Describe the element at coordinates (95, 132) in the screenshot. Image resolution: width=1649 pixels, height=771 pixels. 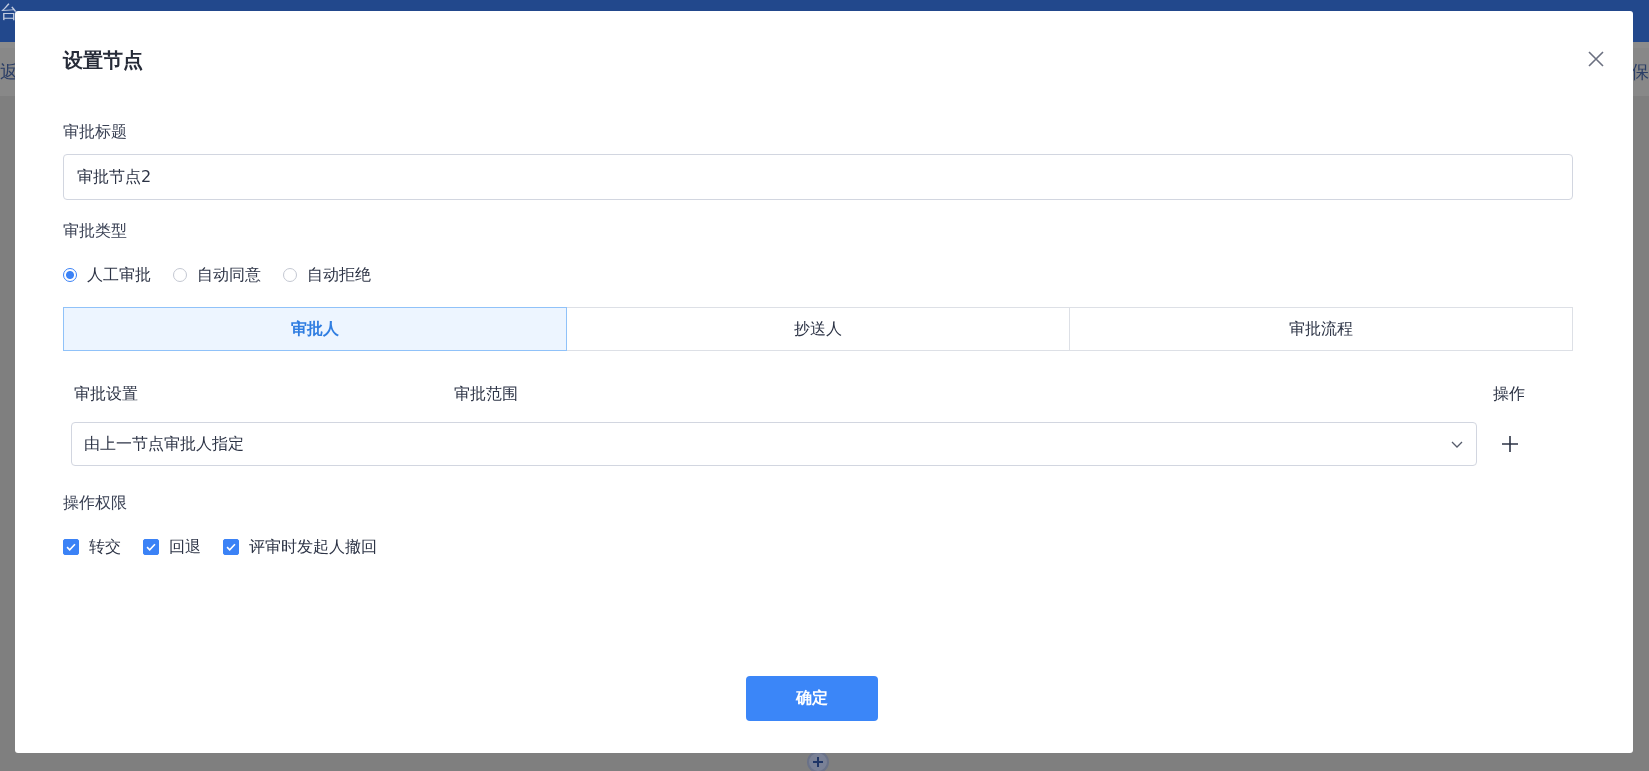
I see `field-label: 审批标题` at that location.